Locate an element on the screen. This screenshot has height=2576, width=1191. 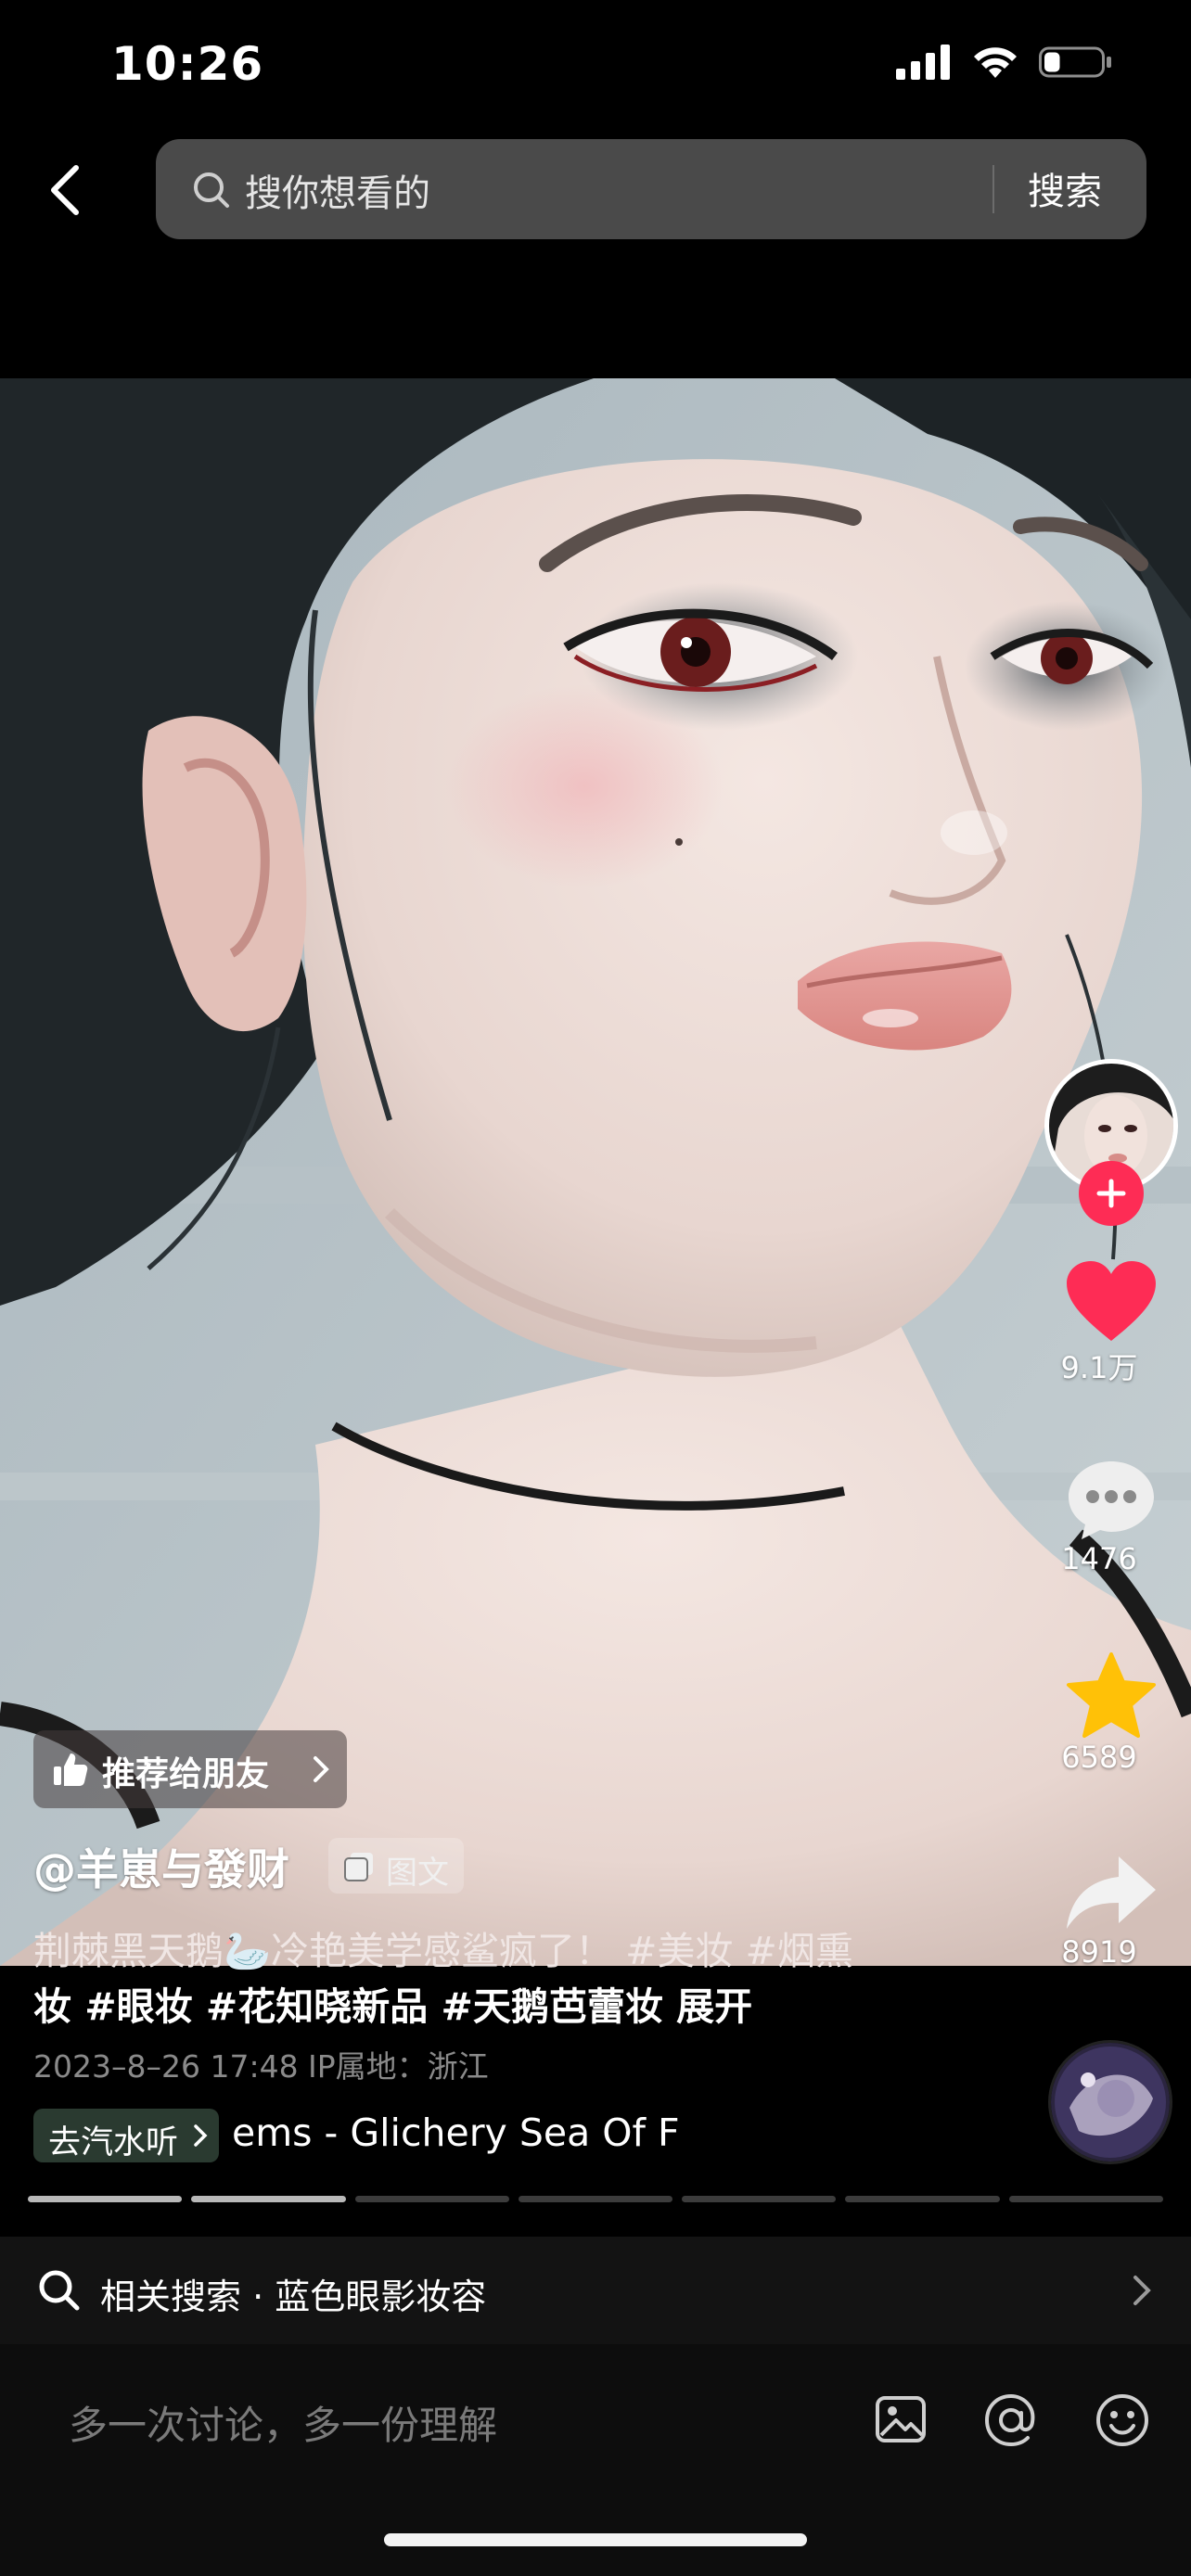
like-count: 9.1万 is located at coordinates (1099, 1367).